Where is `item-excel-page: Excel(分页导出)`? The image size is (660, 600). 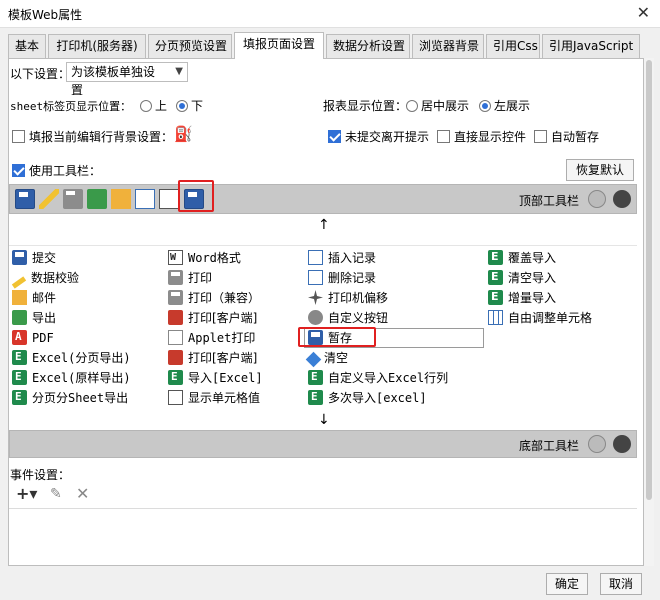
item-excel-page: Excel(分页导出) is located at coordinates (71, 357).